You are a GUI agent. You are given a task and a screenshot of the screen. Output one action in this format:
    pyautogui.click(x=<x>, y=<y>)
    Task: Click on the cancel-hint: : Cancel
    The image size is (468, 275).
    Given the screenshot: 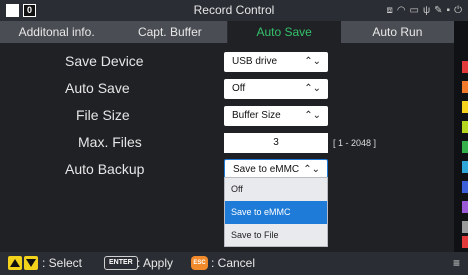 What is the action you would take?
    pyautogui.click(x=233, y=263)
    